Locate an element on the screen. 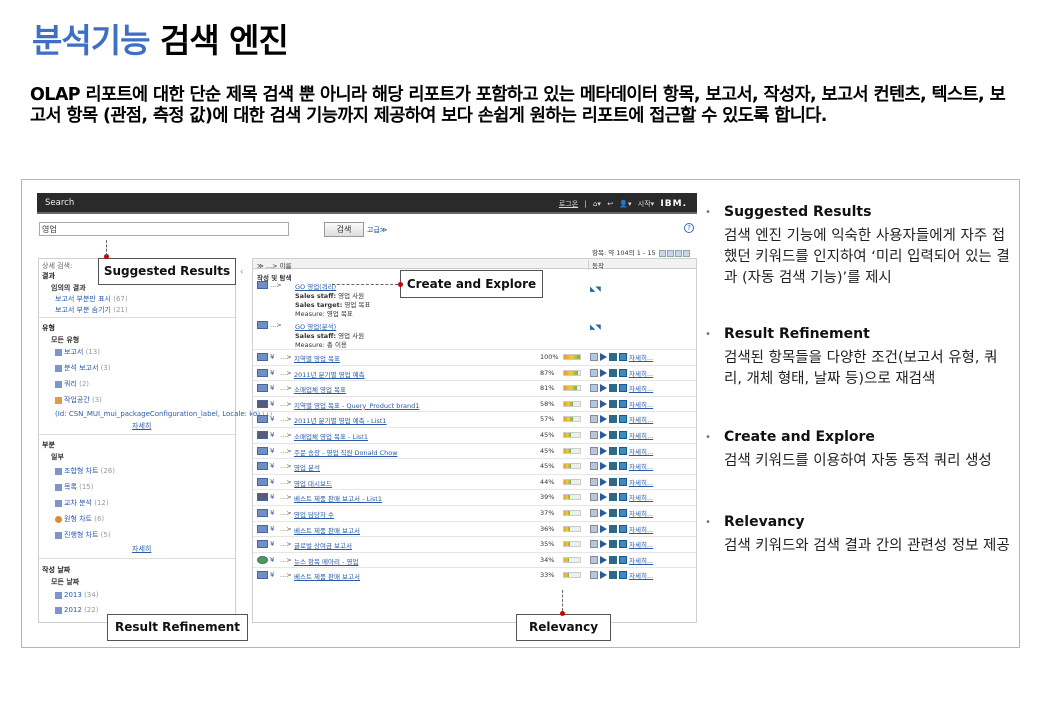 This screenshot has width=1040, height=720. result-link: 소매업체 영업 목표 - List1 is located at coordinates (331, 436).